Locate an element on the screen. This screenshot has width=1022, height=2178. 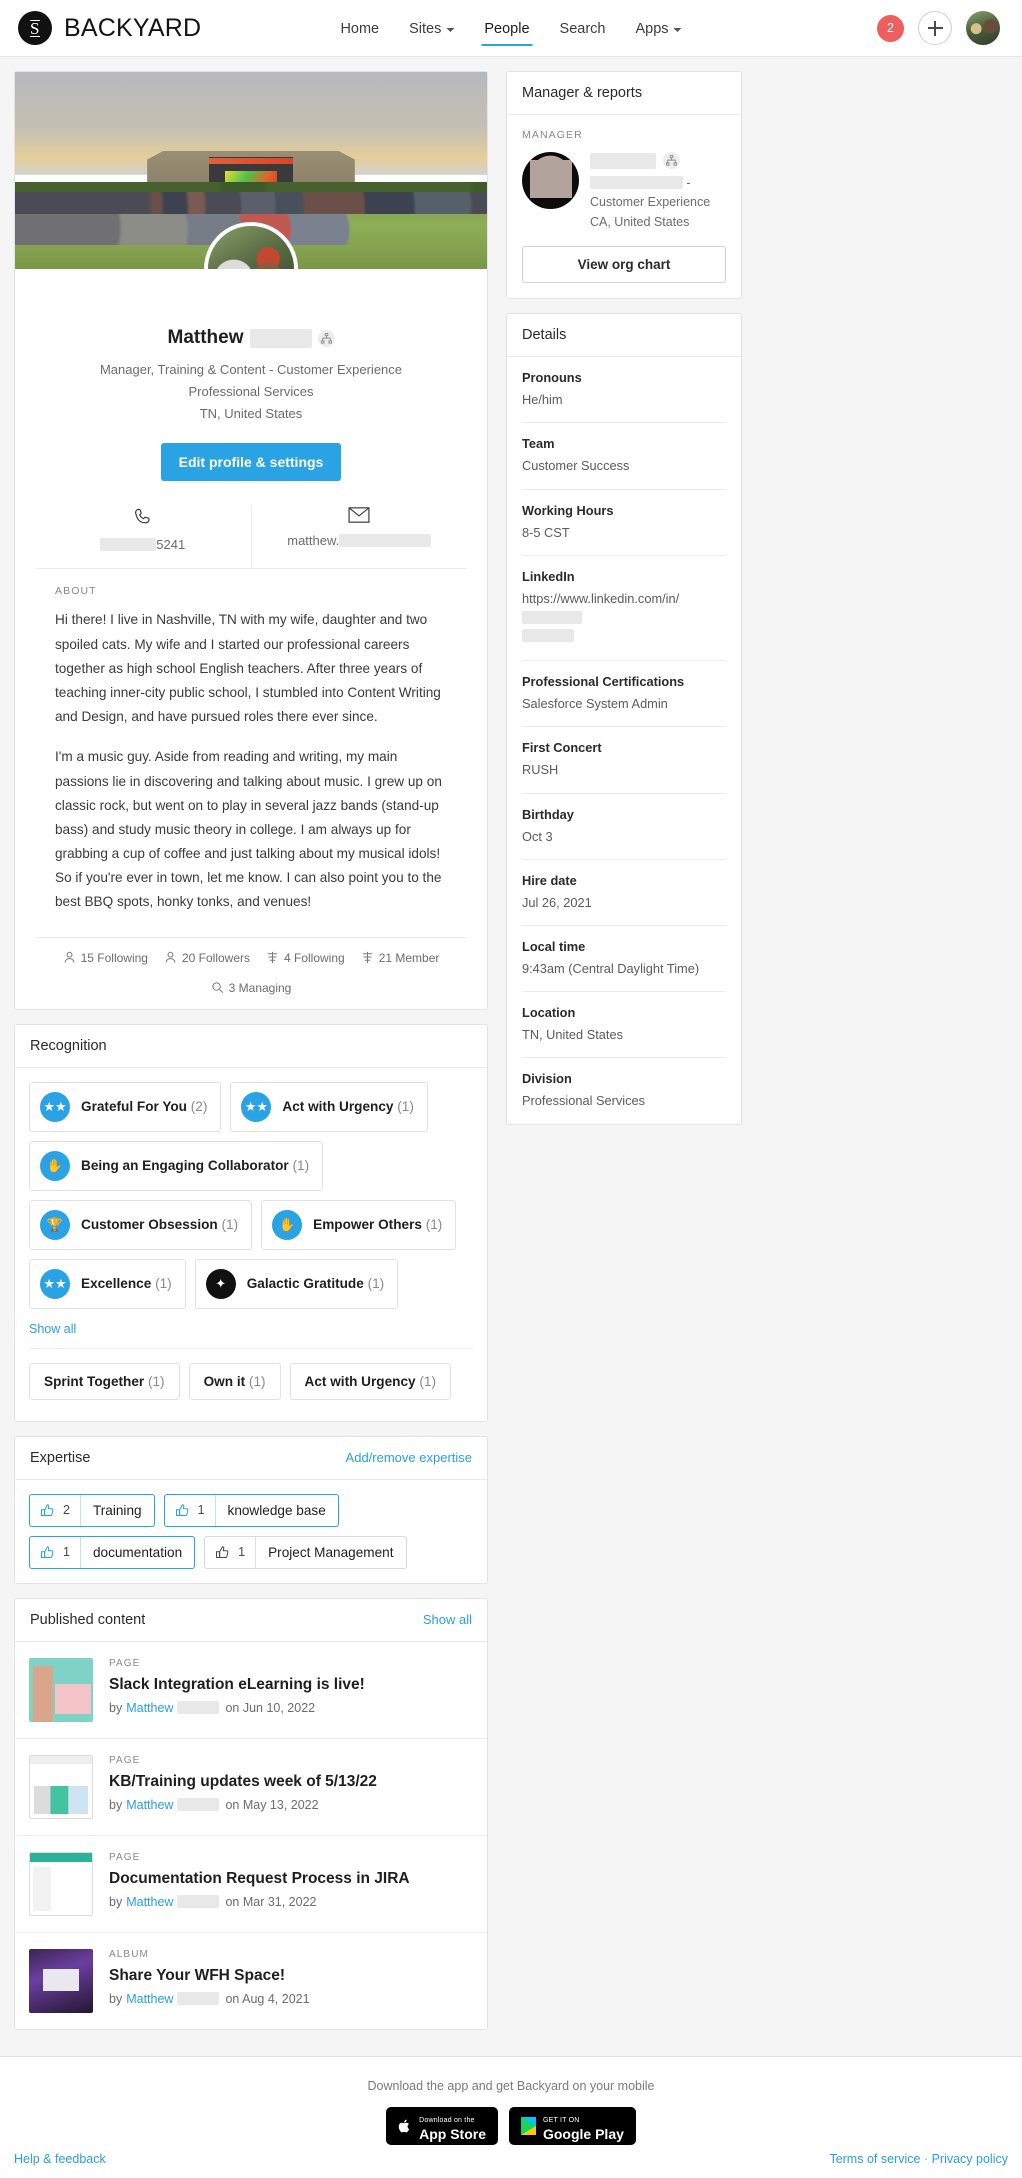
current-user-avatar is located at coordinates (983, 28).